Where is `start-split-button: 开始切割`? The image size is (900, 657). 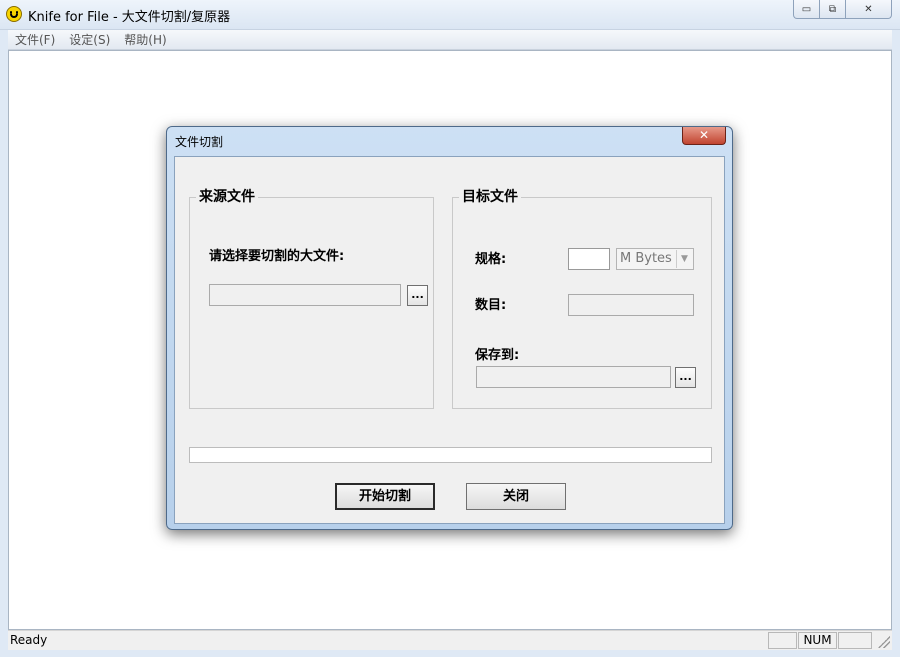 start-split-button: 开始切割 is located at coordinates (385, 496).